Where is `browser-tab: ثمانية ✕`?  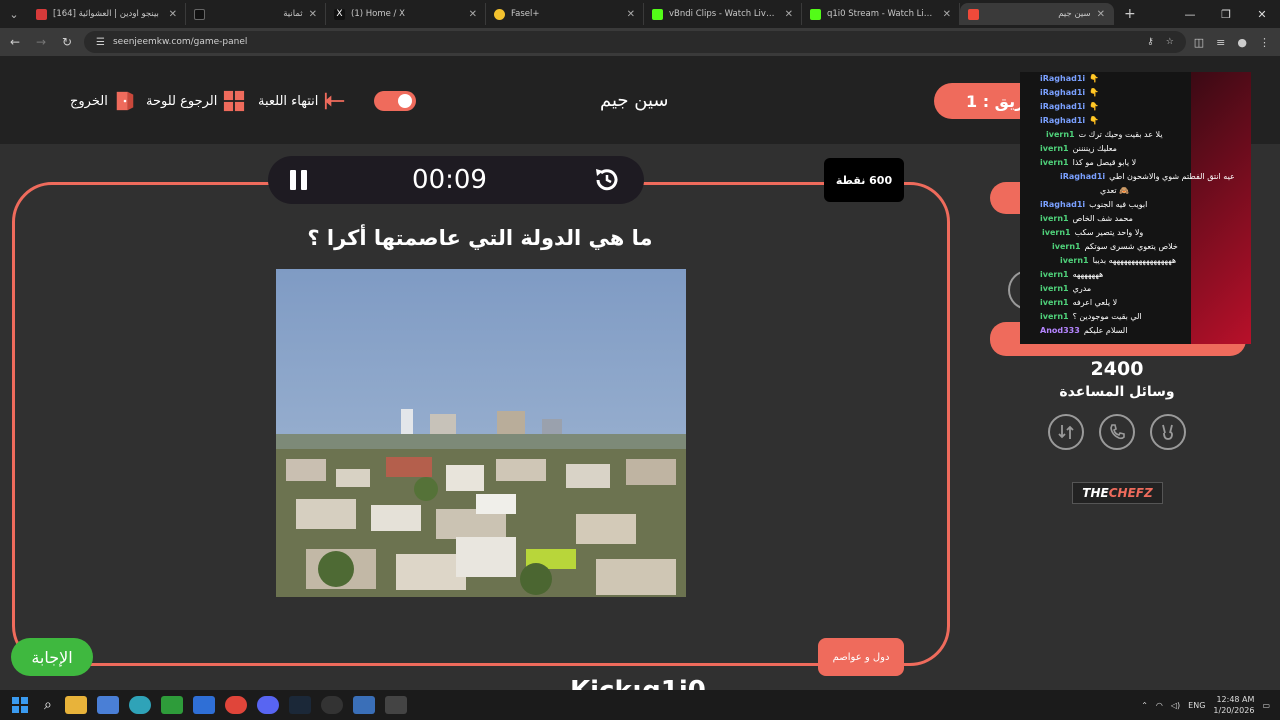 browser-tab: ثمانية ✕ is located at coordinates (256, 14).